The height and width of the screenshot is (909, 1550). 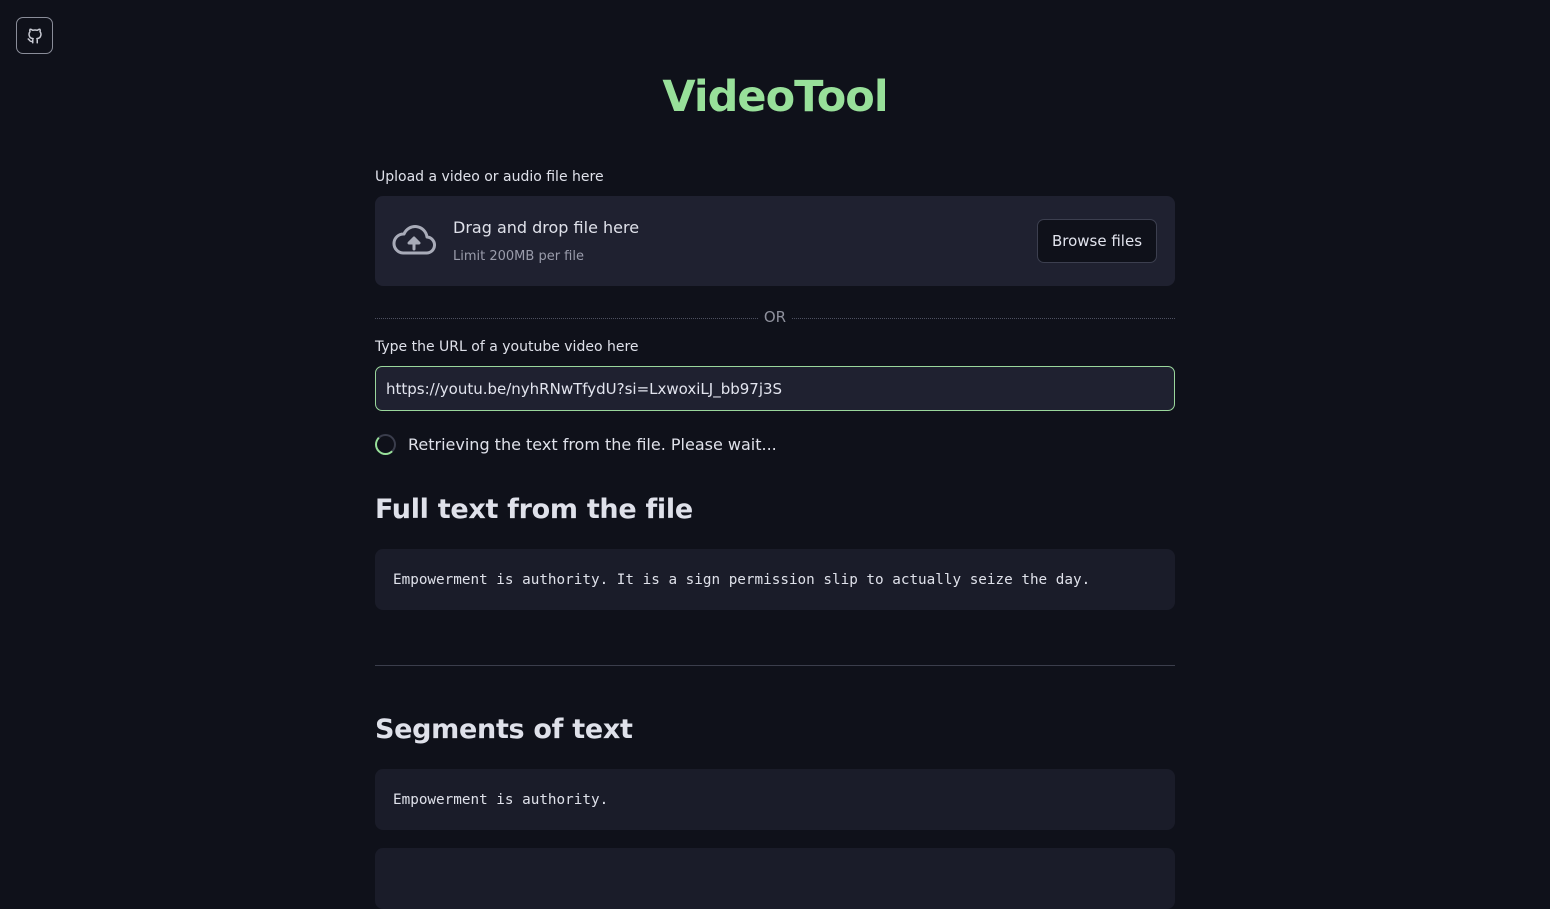 What do you see at coordinates (775, 97) in the screenshot?
I see `page-title: VideoTool` at bounding box center [775, 97].